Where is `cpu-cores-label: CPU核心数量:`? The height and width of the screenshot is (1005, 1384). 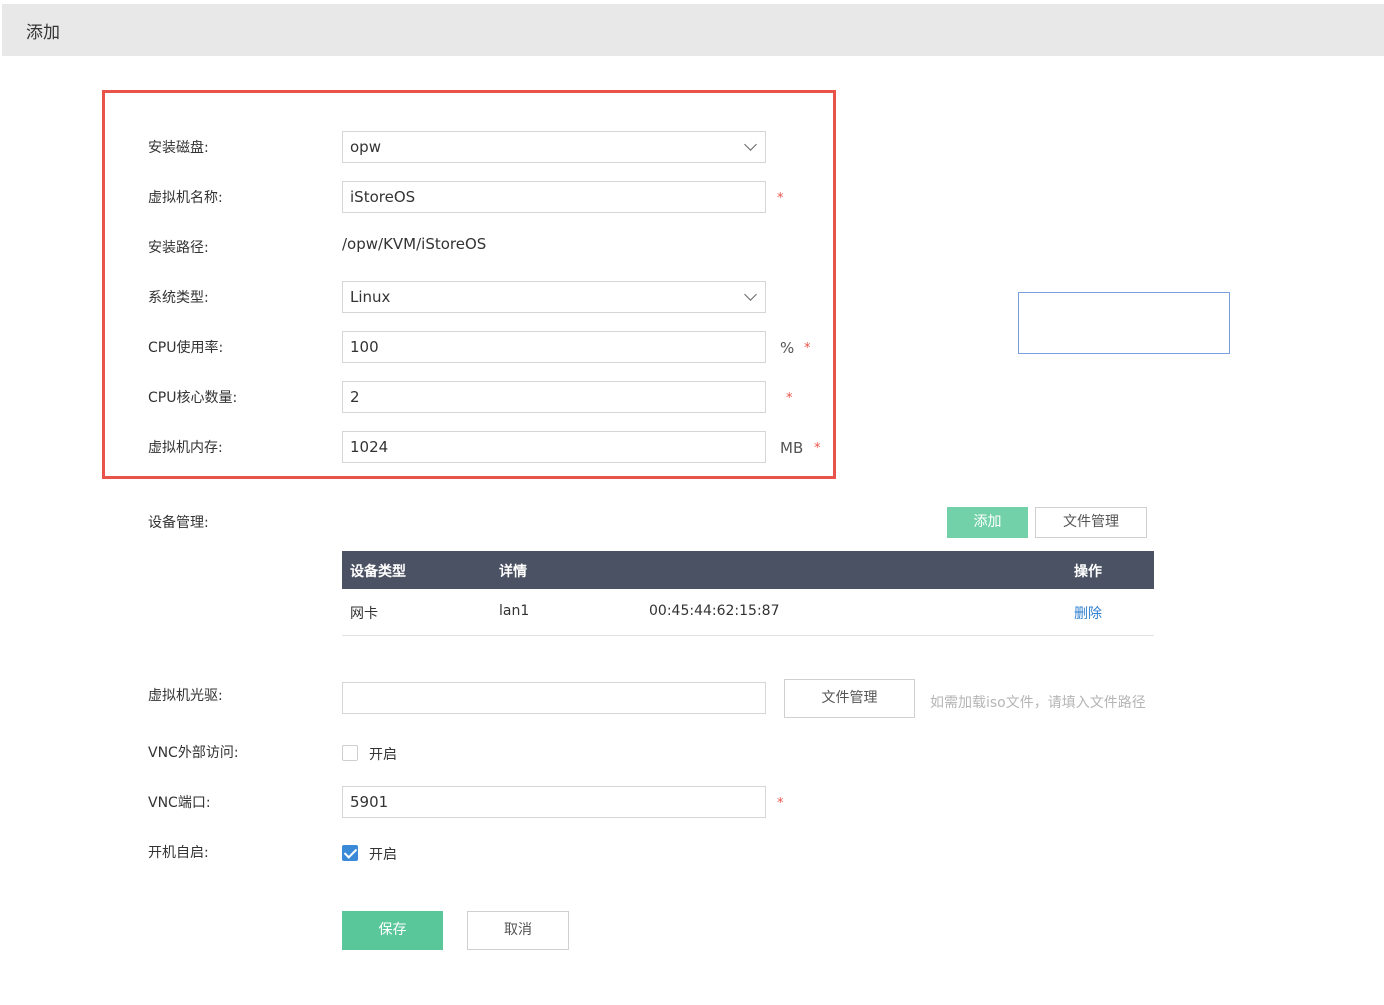 cpu-cores-label: CPU核心数量: is located at coordinates (193, 398).